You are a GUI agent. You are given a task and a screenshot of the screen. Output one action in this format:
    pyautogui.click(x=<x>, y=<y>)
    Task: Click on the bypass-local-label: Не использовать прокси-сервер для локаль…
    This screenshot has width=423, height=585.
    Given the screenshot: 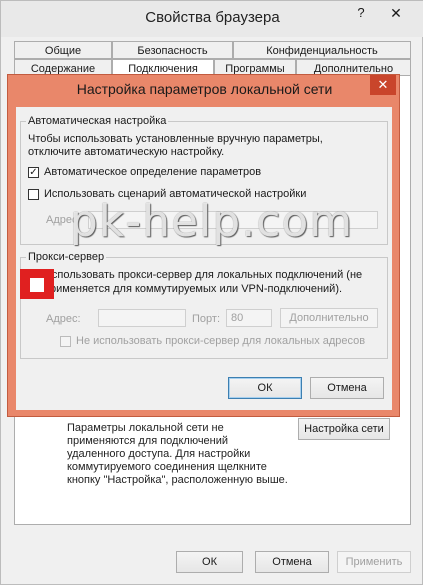 What is the action you would take?
    pyautogui.click(x=221, y=341)
    